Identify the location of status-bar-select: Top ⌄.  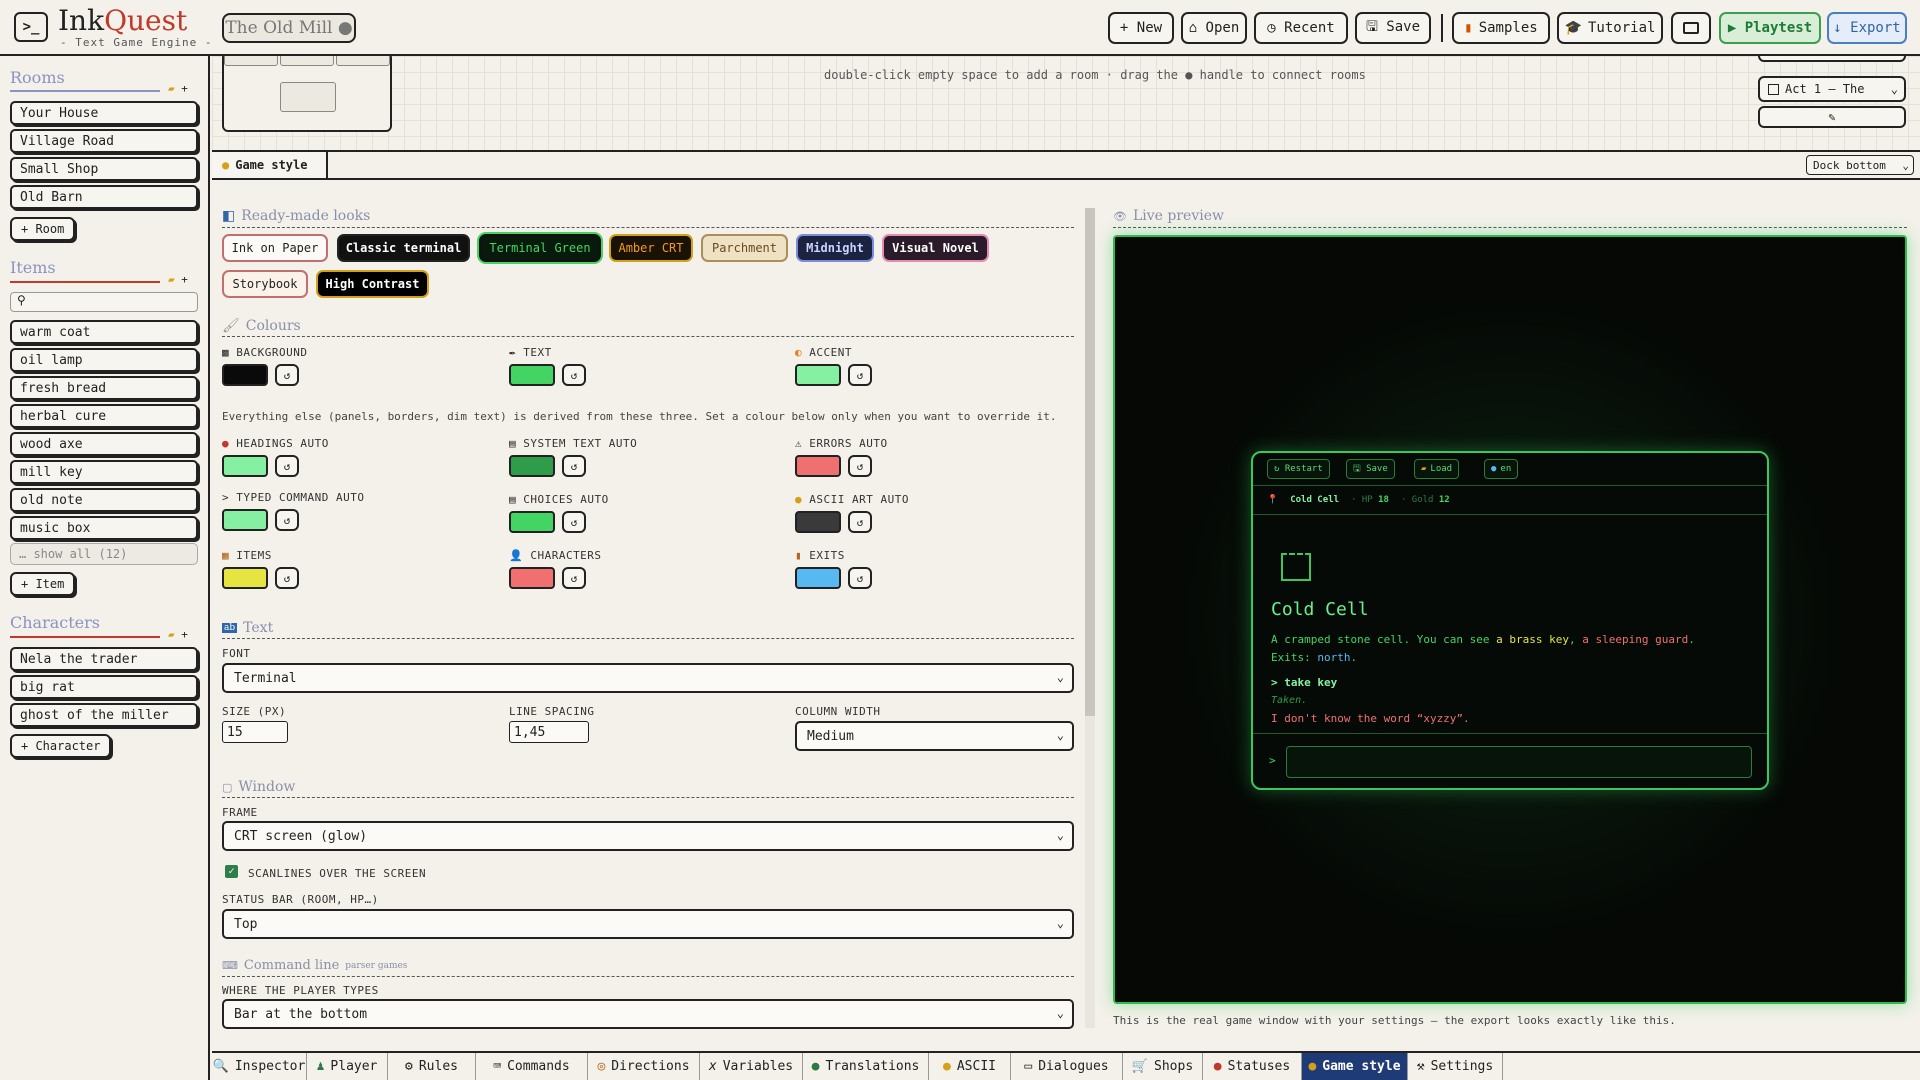
(648, 924).